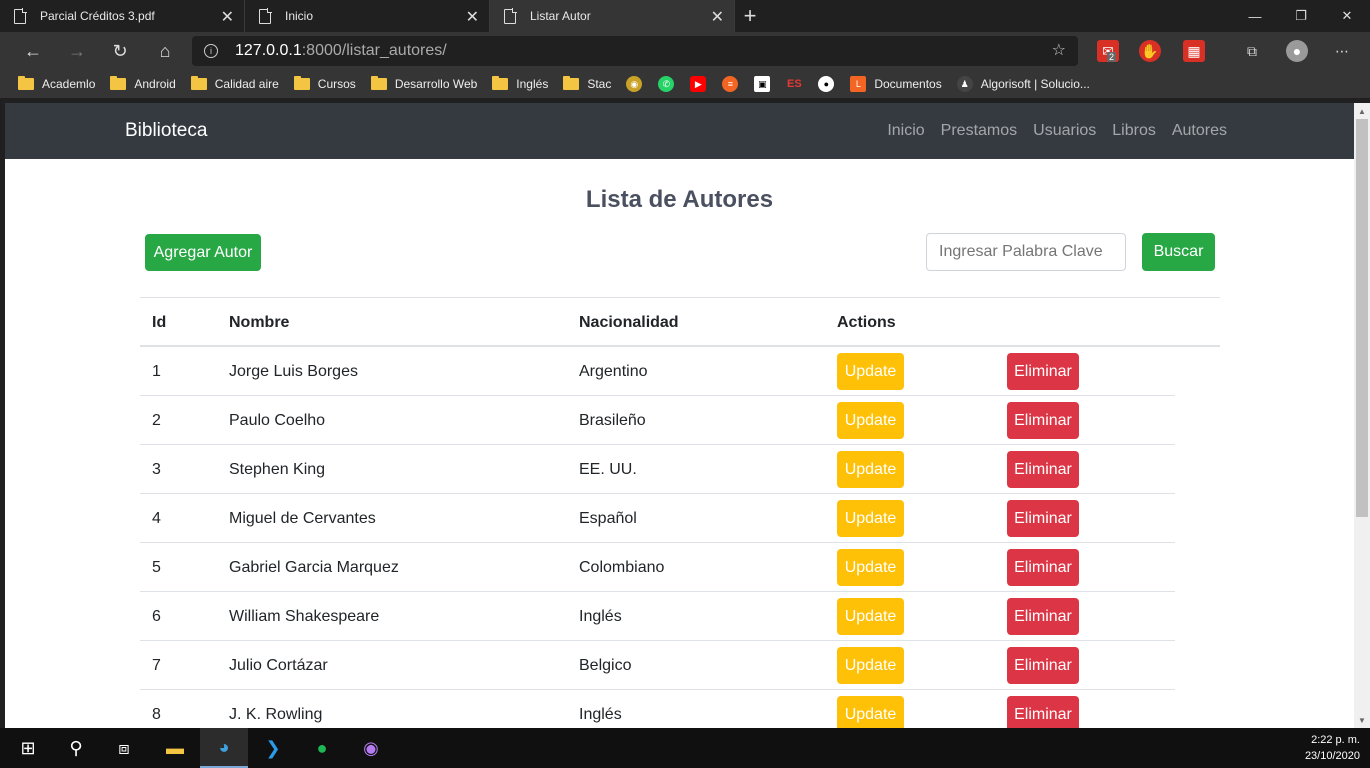  What do you see at coordinates (635, 51) in the screenshot?
I see `address-bar: i 127.0.0.1:8000/listar_autores/ ☆` at bounding box center [635, 51].